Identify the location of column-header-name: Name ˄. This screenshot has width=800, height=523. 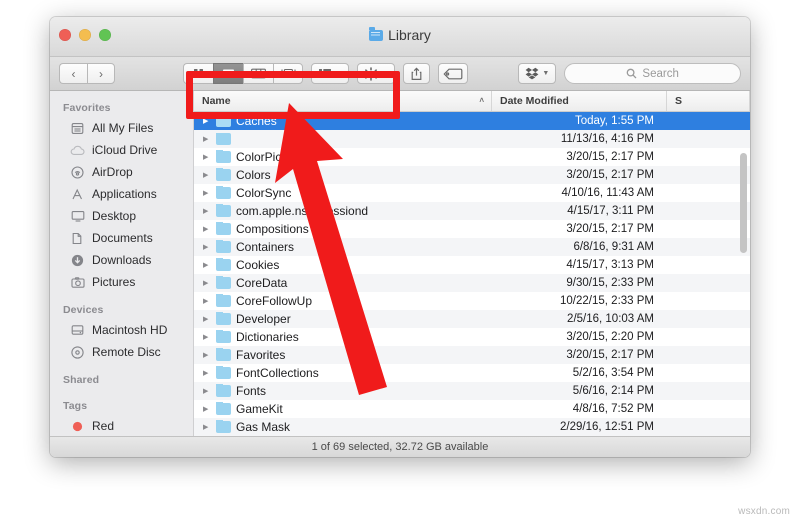
(343, 101).